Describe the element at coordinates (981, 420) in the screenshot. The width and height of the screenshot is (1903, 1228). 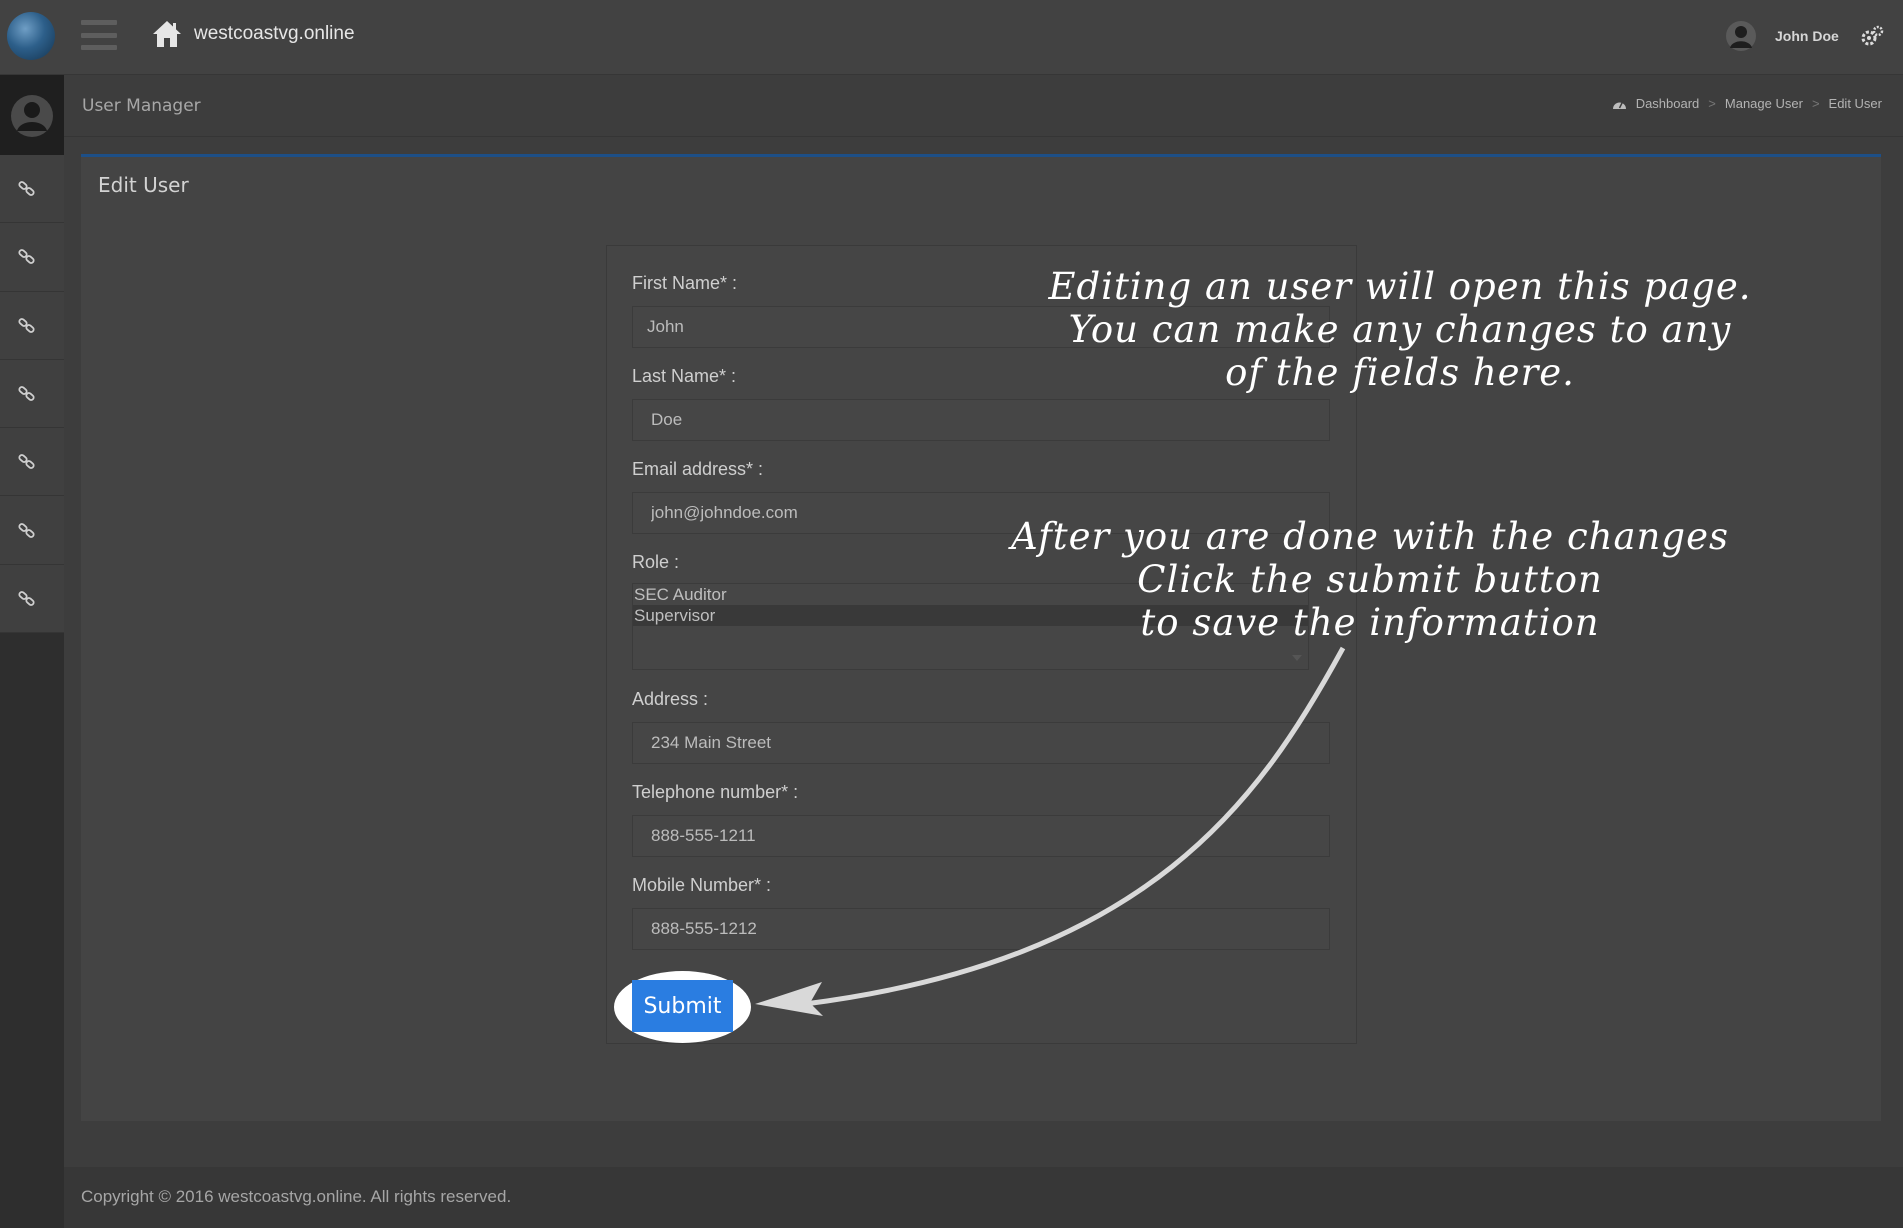
I see `last-name-input` at that location.